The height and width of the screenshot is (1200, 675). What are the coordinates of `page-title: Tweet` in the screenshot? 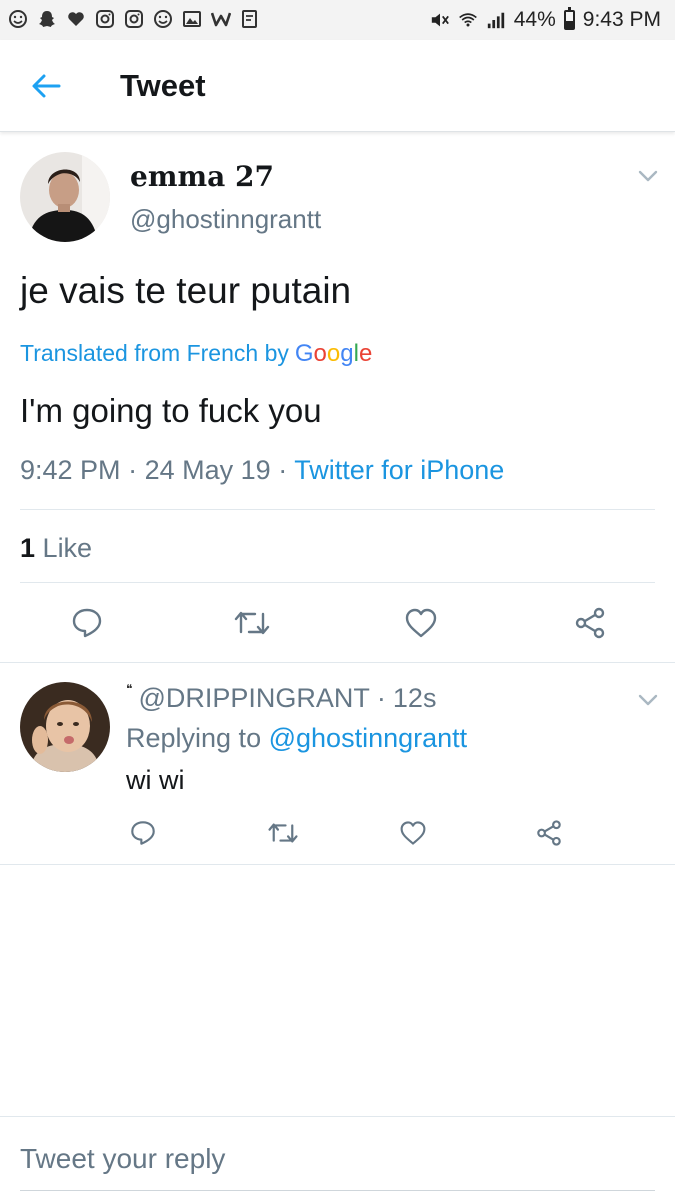 It's located at (163, 85).